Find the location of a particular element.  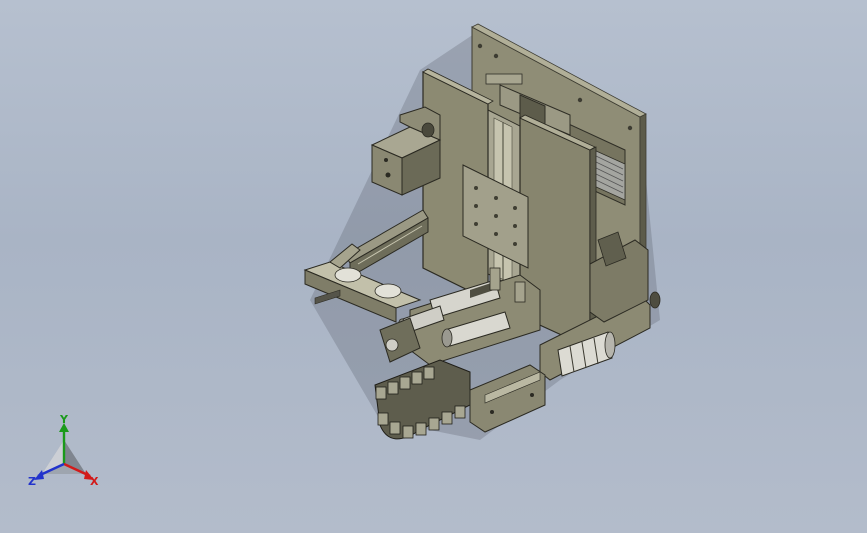

coordinate-triad: Y X Z is located at coordinates (64, 452).